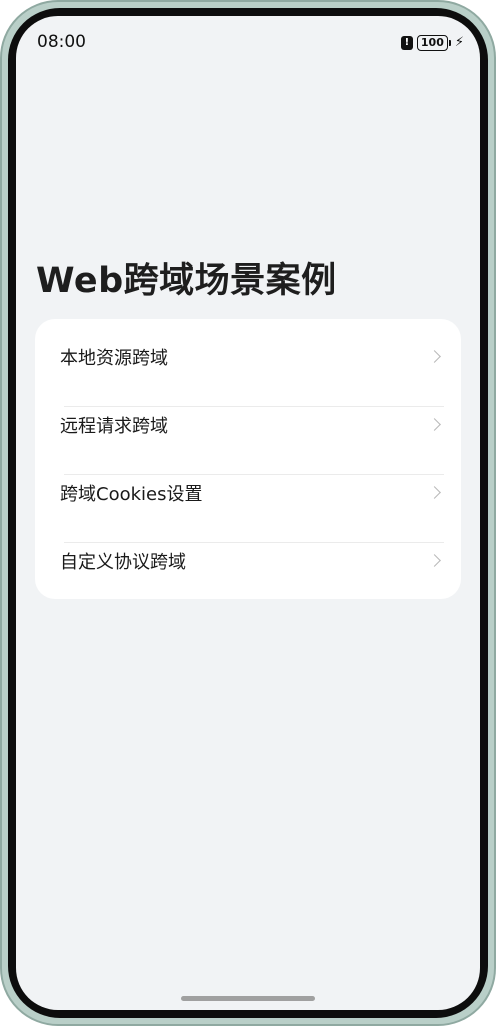 This screenshot has width=496, height=1026. Describe the element at coordinates (248, 493) in the screenshot. I see `list-item-cookies-settings: 跨域Cookies设置` at that location.